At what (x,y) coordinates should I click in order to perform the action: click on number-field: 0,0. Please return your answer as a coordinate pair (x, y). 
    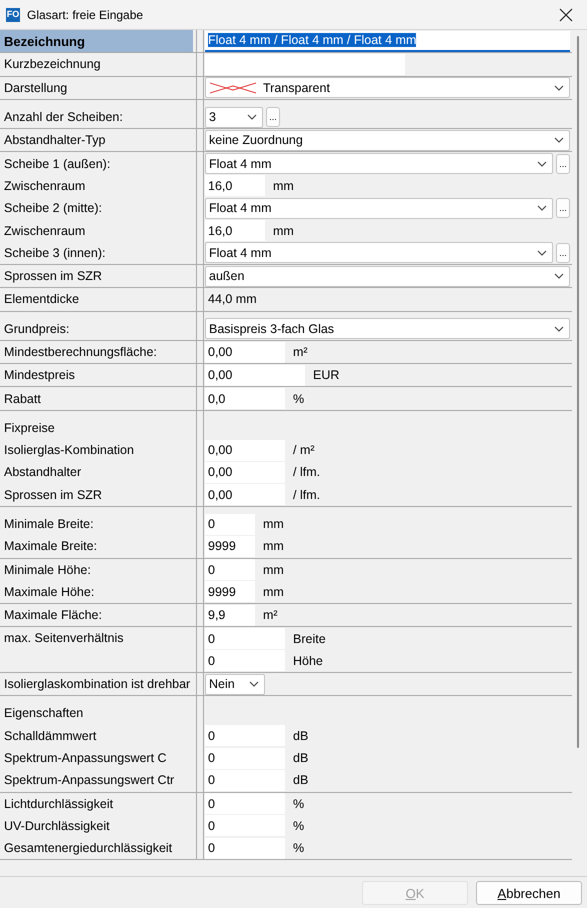
    Looking at the image, I should click on (245, 399).